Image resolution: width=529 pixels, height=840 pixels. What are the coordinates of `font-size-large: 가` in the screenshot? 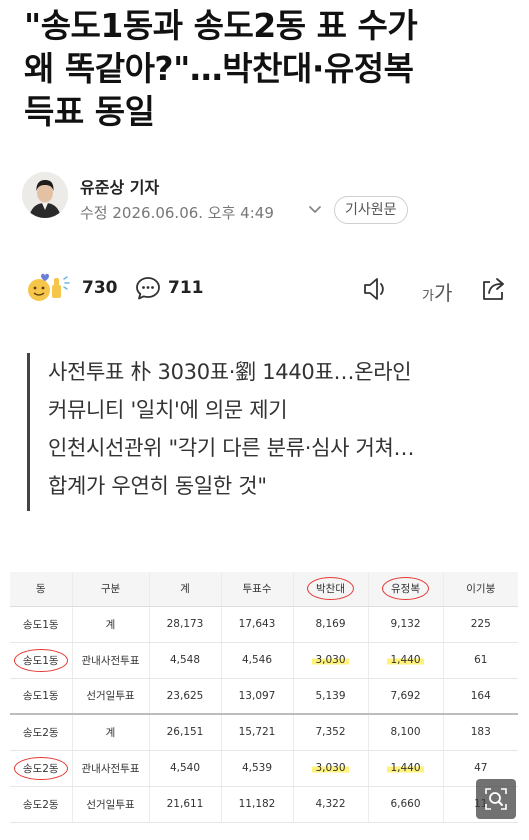 It's located at (443, 293).